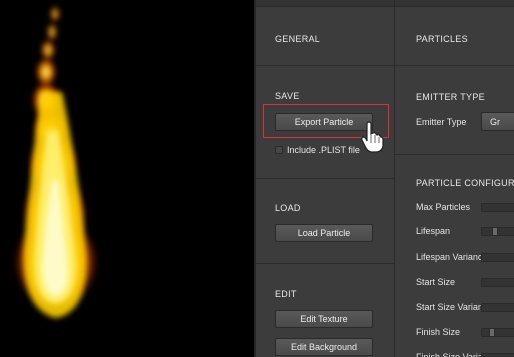 The image size is (514, 357). What do you see at coordinates (442, 39) in the screenshot?
I see `particles-section-title: PARTICLES` at bounding box center [442, 39].